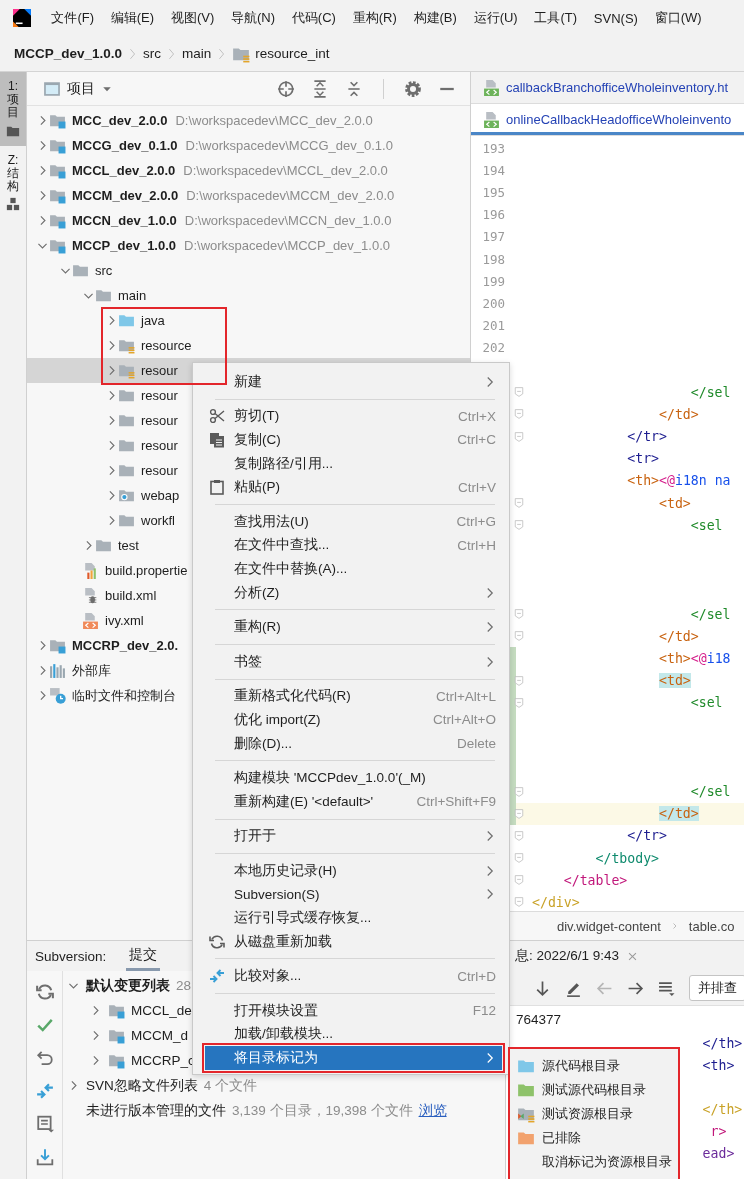  Describe the element at coordinates (718, 1153) in the screenshot. I see `code-text: ead>` at that location.